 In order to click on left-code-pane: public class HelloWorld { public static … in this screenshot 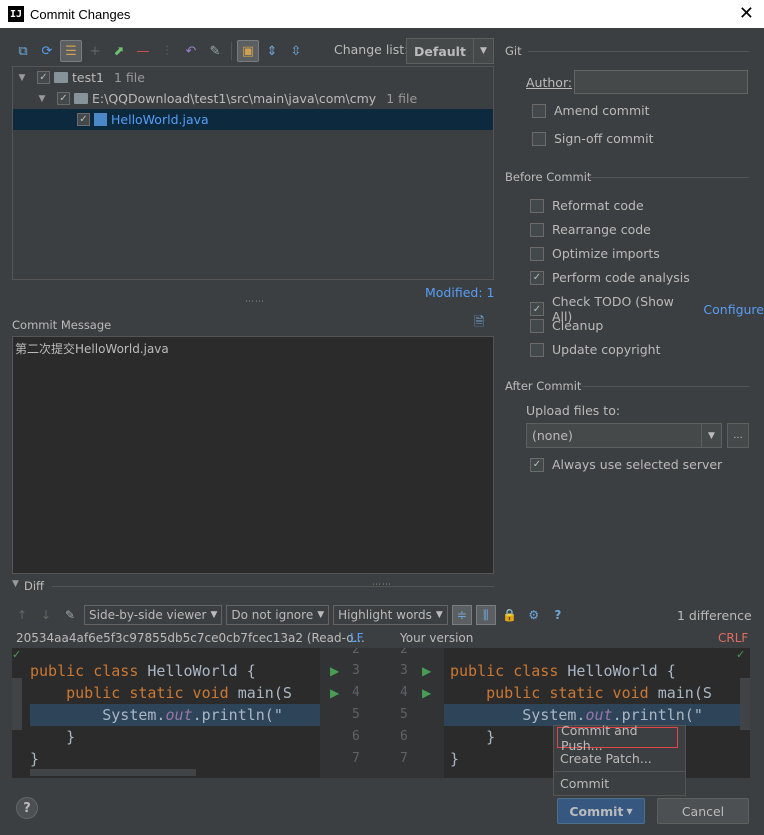, I will do `click(175, 713)`.